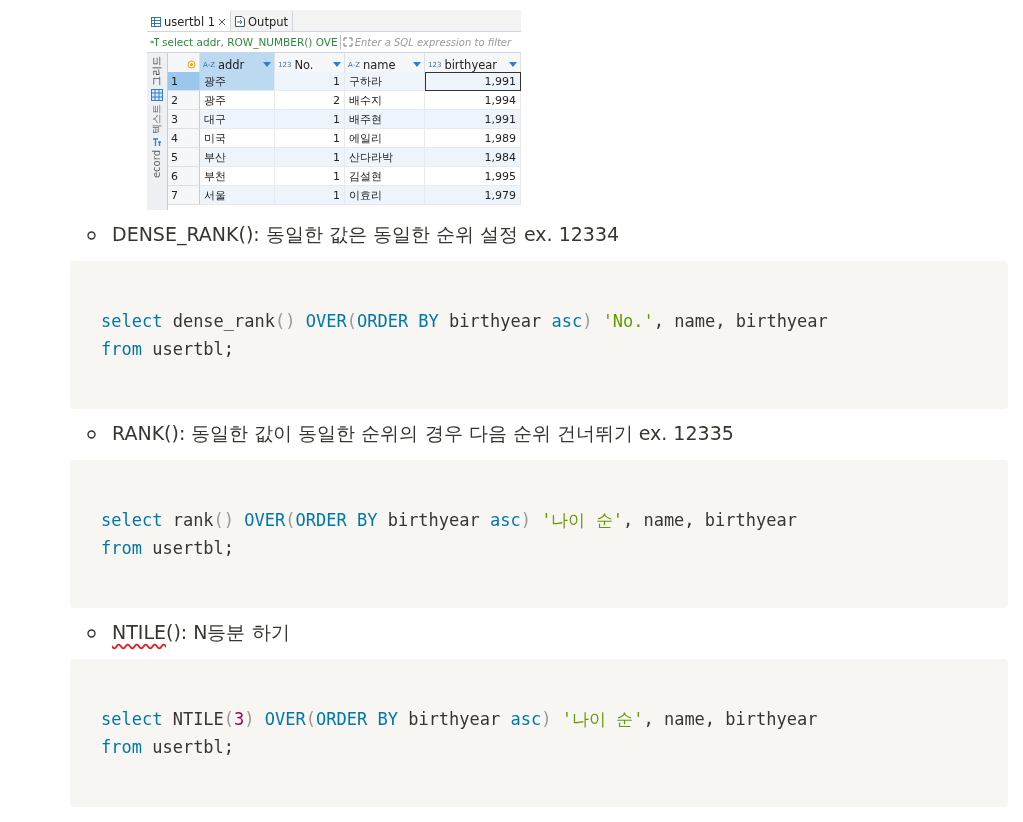 Image resolution: width=1023 pixels, height=822 pixels. What do you see at coordinates (154, 42) in the screenshot?
I see `sql-icon` at bounding box center [154, 42].